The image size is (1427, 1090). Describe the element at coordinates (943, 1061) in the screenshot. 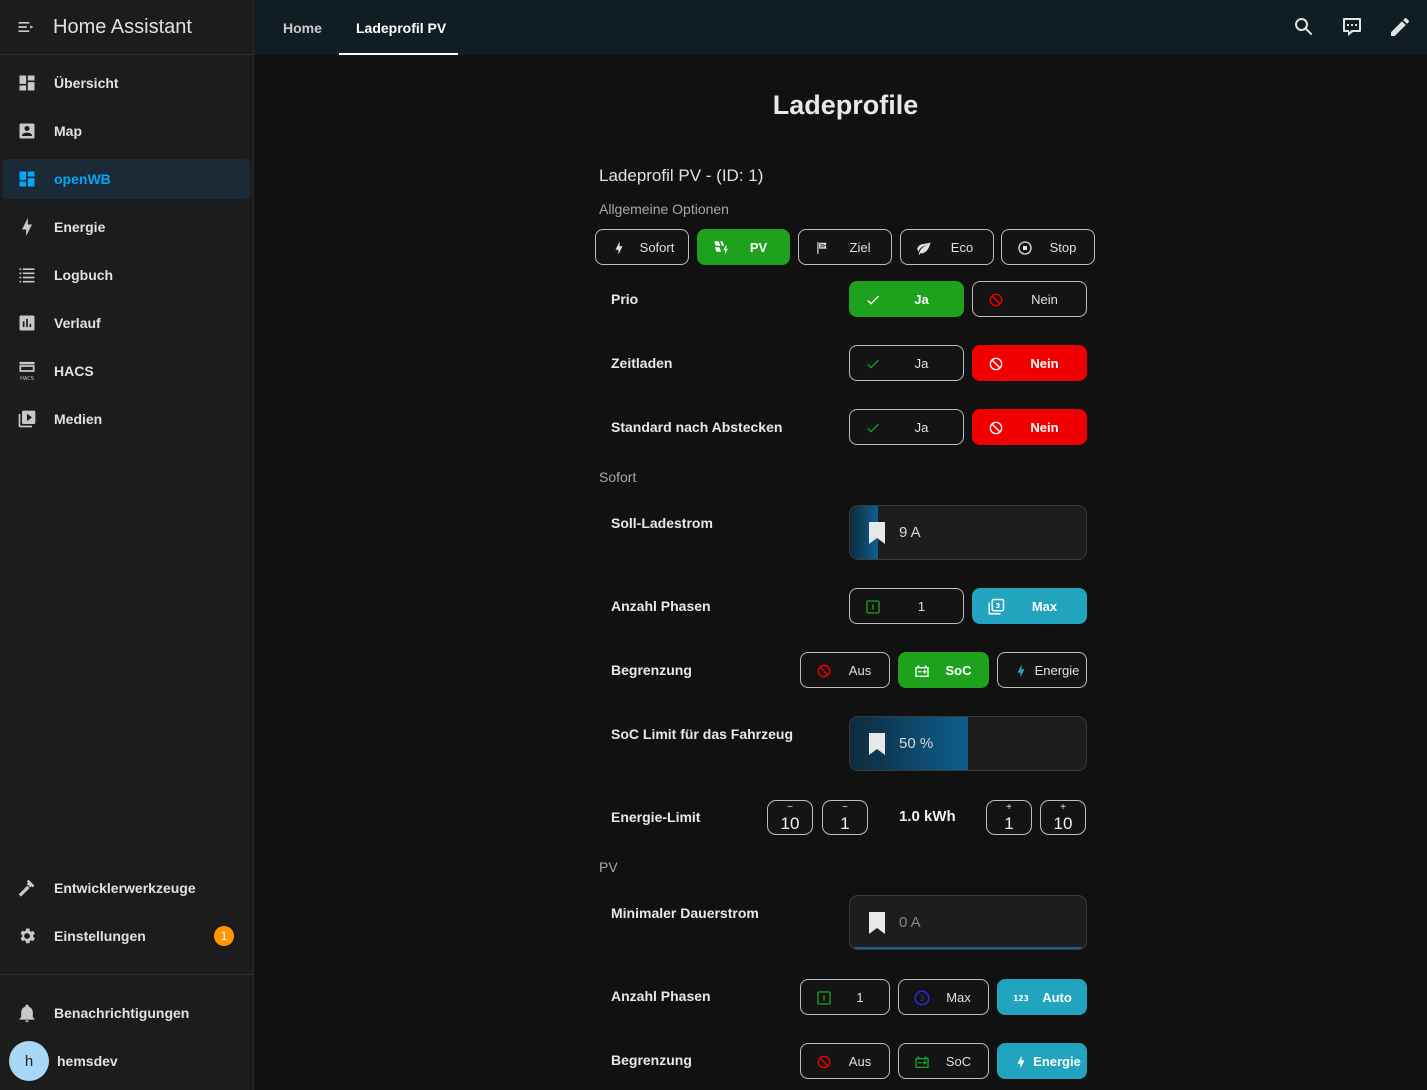

I see `begrenzung-pv-soc-button: SoC` at that location.